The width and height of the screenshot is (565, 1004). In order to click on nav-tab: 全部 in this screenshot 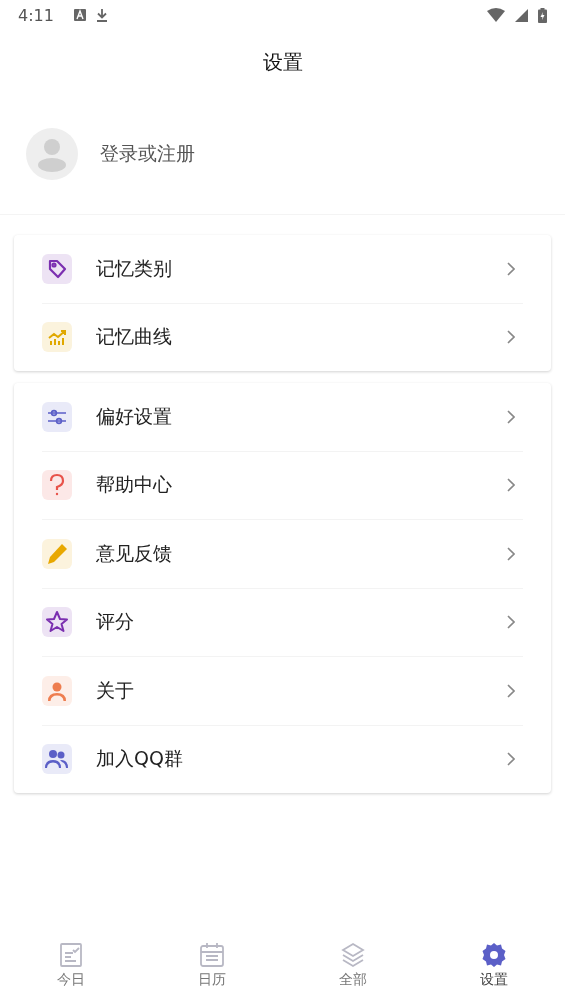, I will do `click(353, 972)`.